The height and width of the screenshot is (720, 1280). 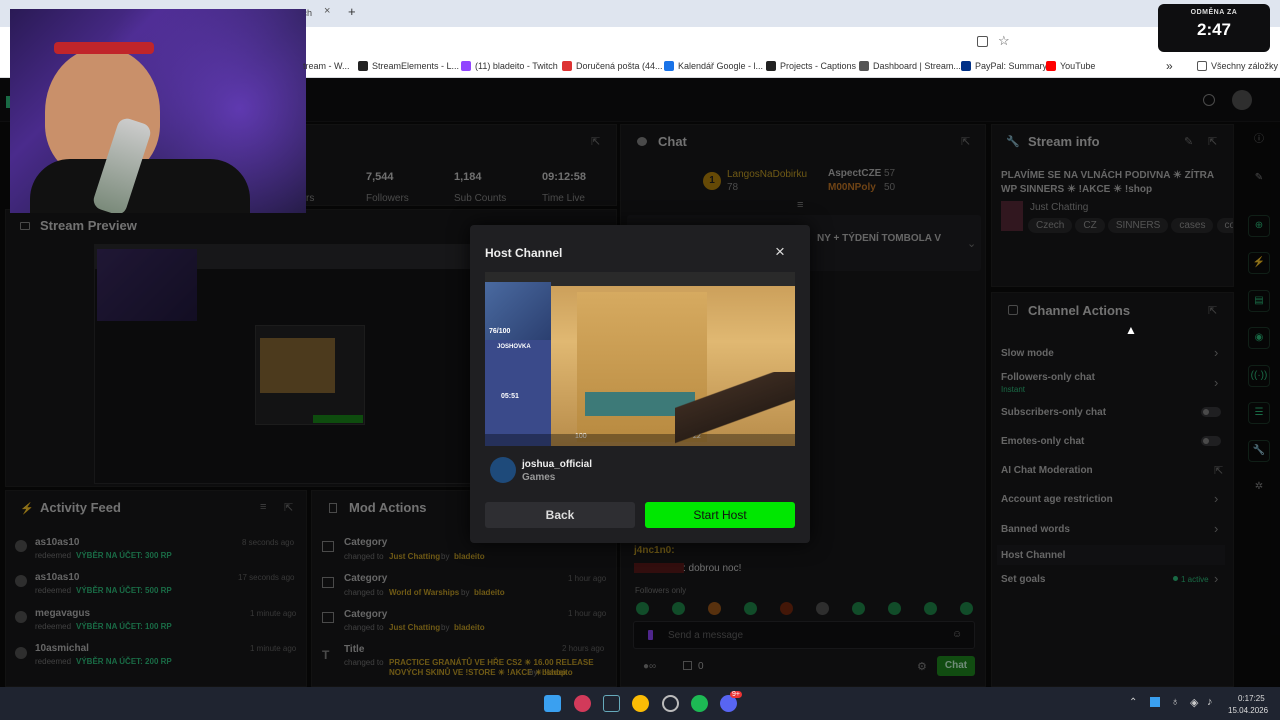 What do you see at coordinates (611, 703) in the screenshot?
I see `xbox-icon` at bounding box center [611, 703].